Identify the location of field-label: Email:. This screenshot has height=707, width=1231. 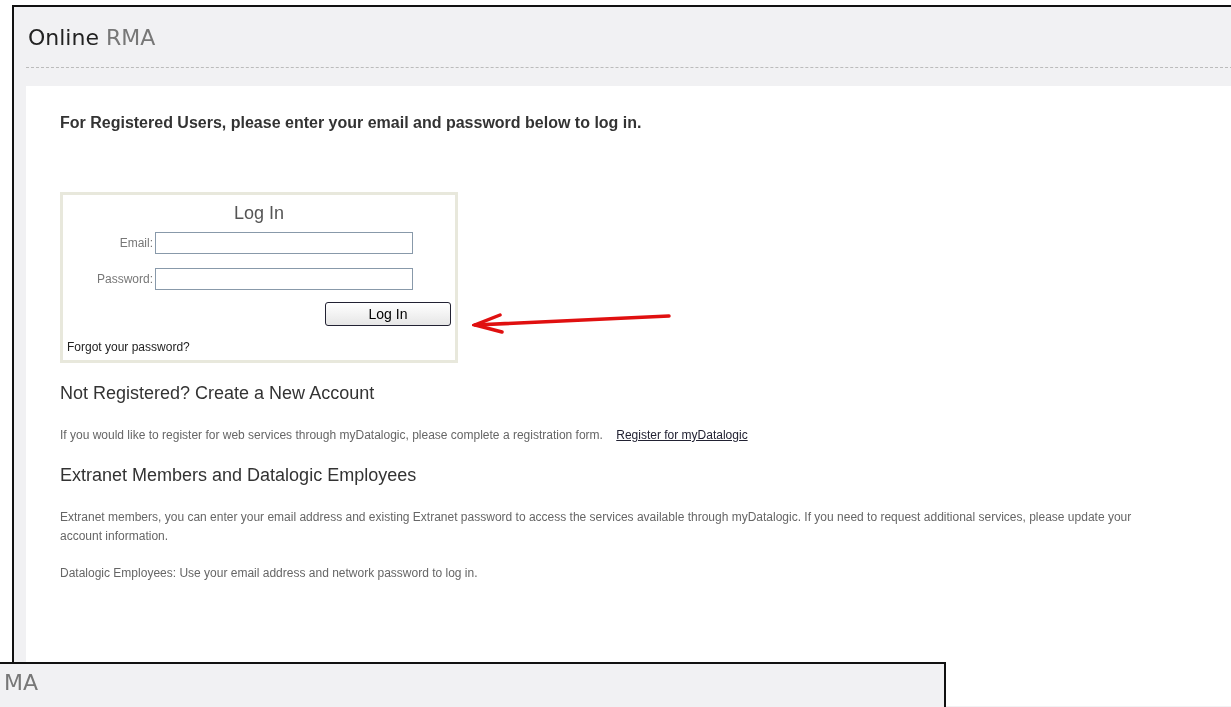
(136, 243).